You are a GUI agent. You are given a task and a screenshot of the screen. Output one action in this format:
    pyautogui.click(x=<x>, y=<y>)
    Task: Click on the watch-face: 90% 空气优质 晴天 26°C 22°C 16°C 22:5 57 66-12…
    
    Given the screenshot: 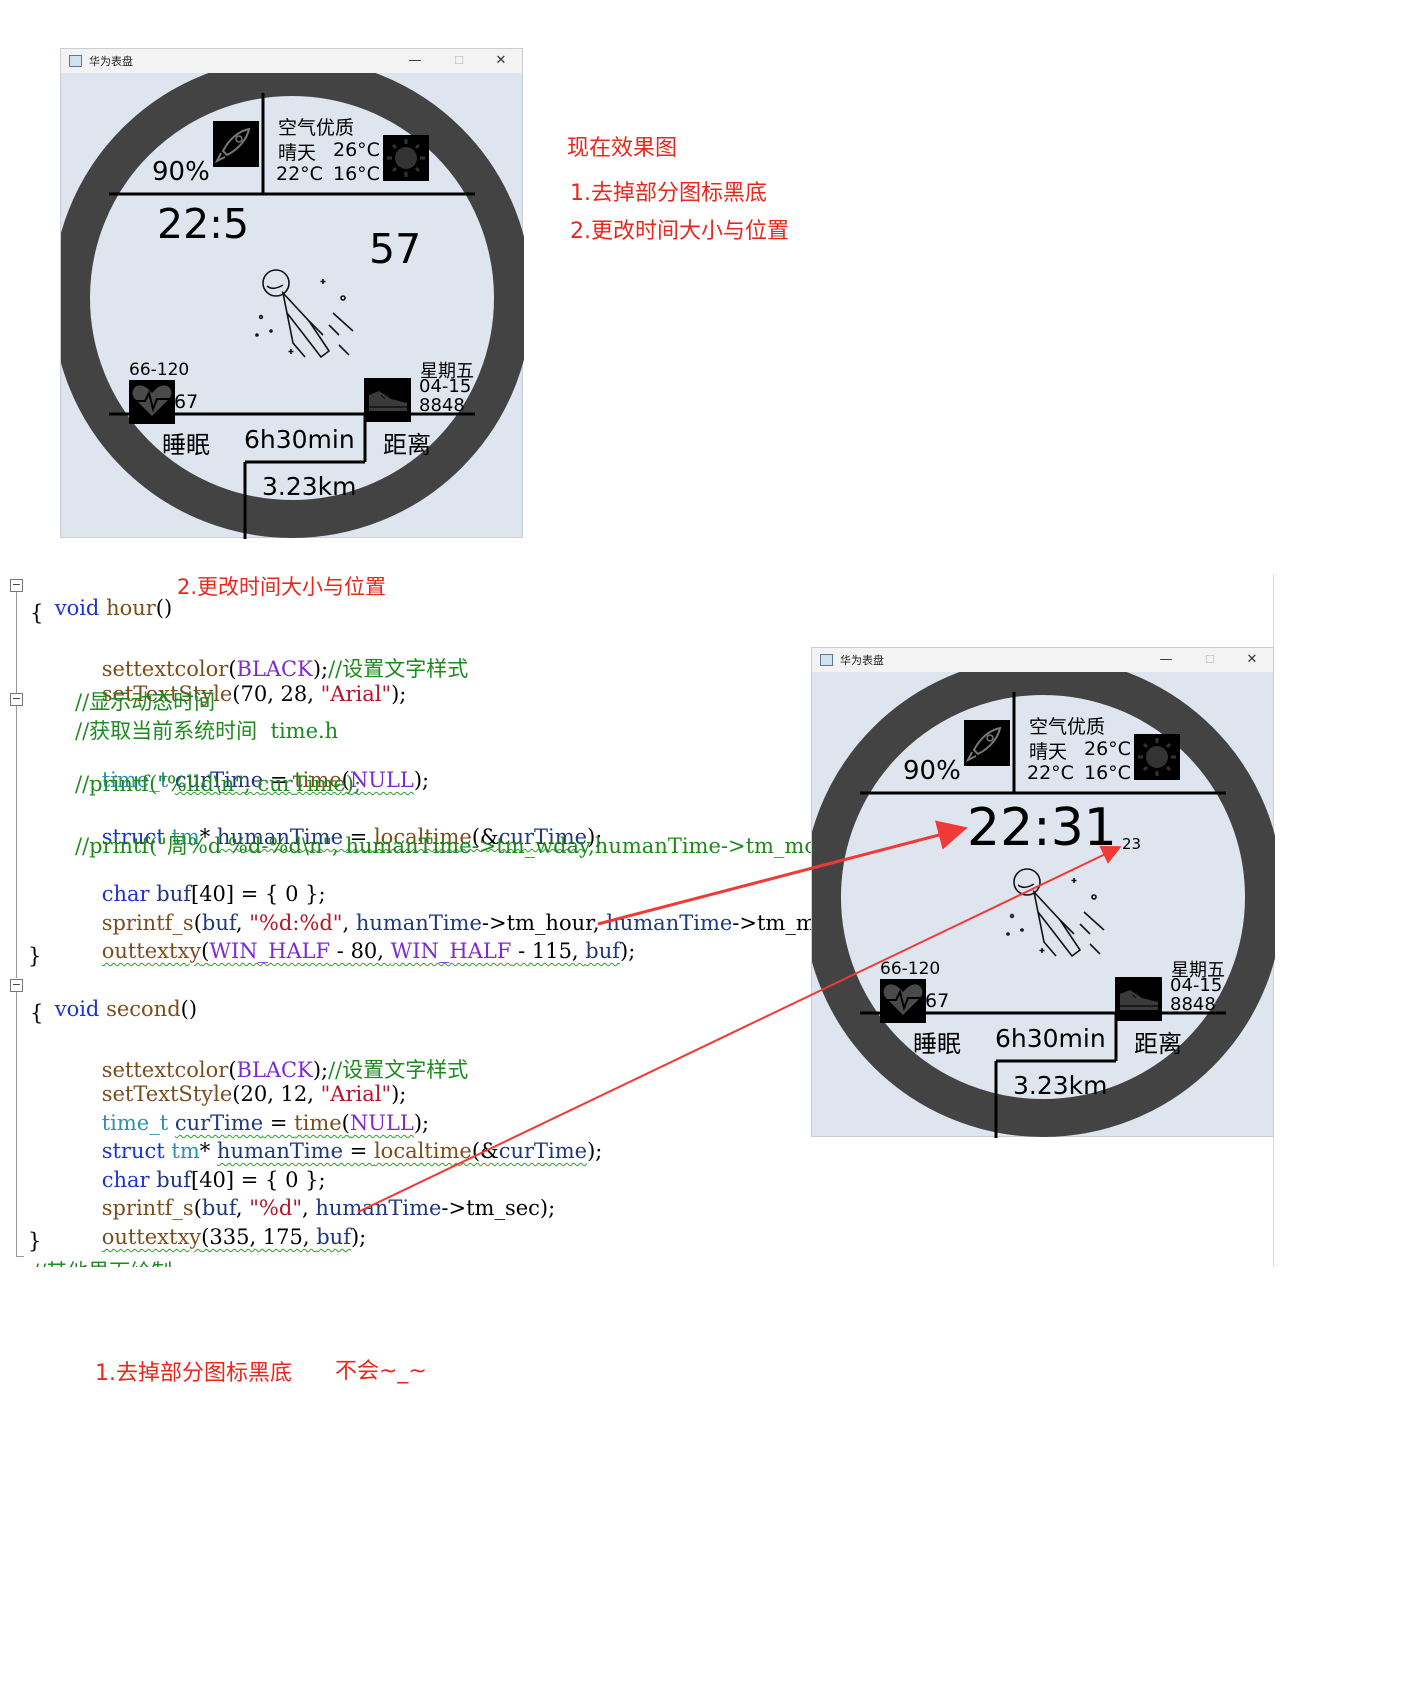 What is the action you would take?
    pyautogui.click(x=292, y=306)
    